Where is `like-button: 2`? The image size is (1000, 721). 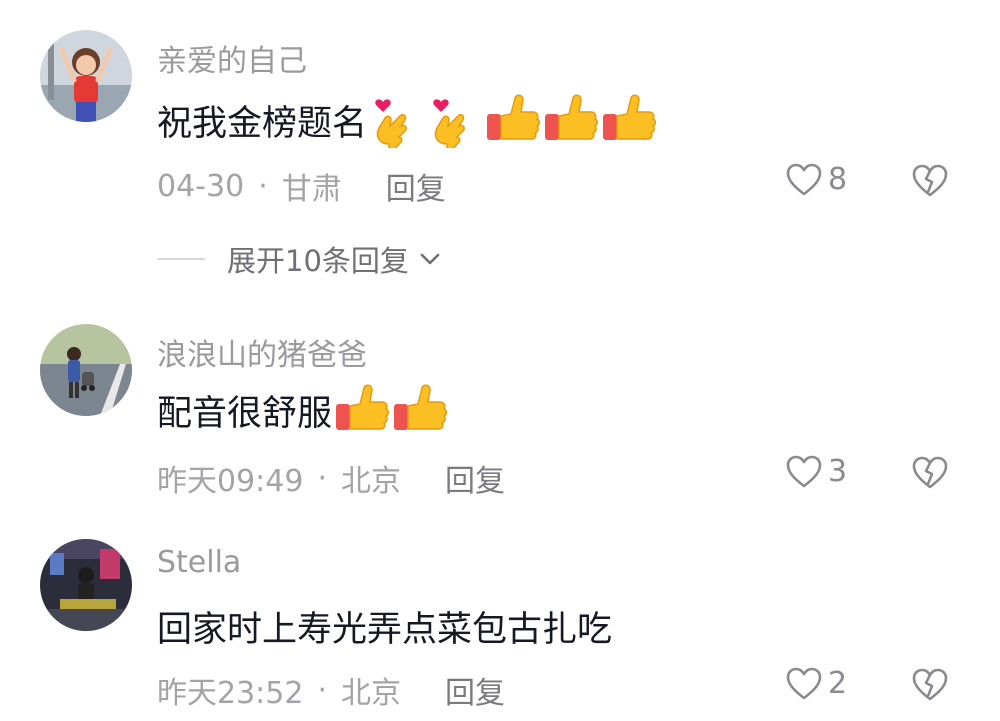 like-button: 2 is located at coordinates (816, 683).